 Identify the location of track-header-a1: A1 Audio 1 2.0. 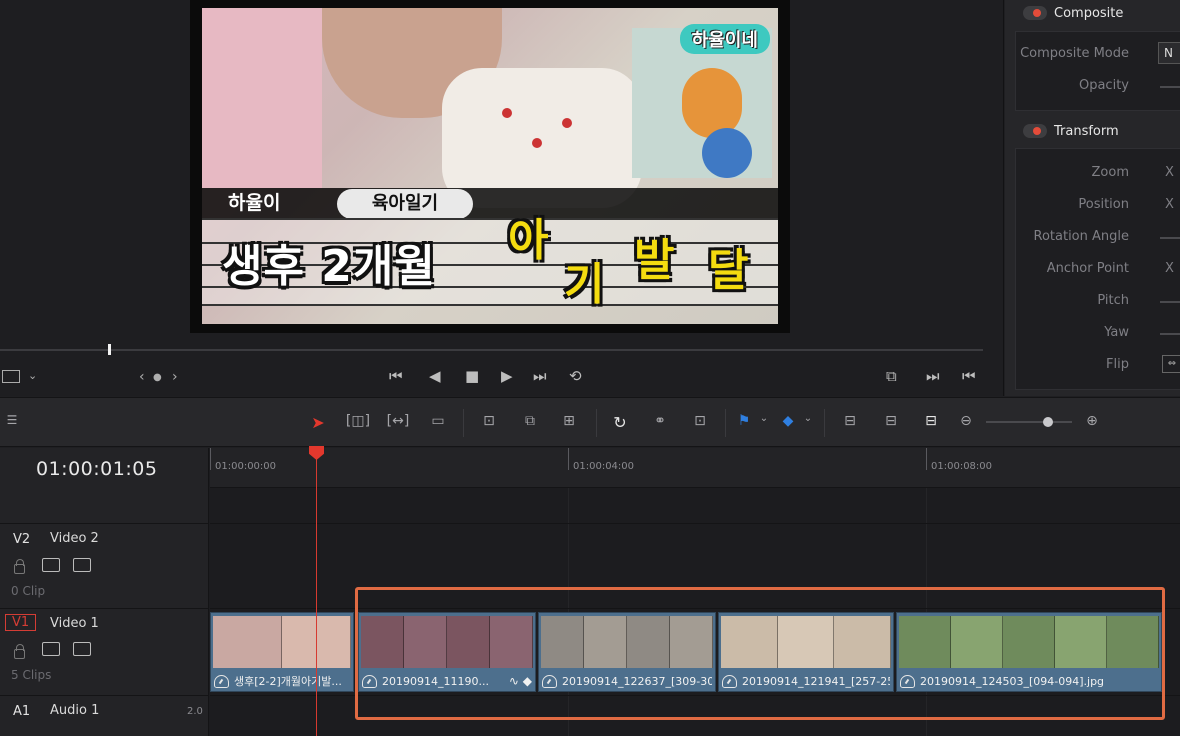
(104, 715).